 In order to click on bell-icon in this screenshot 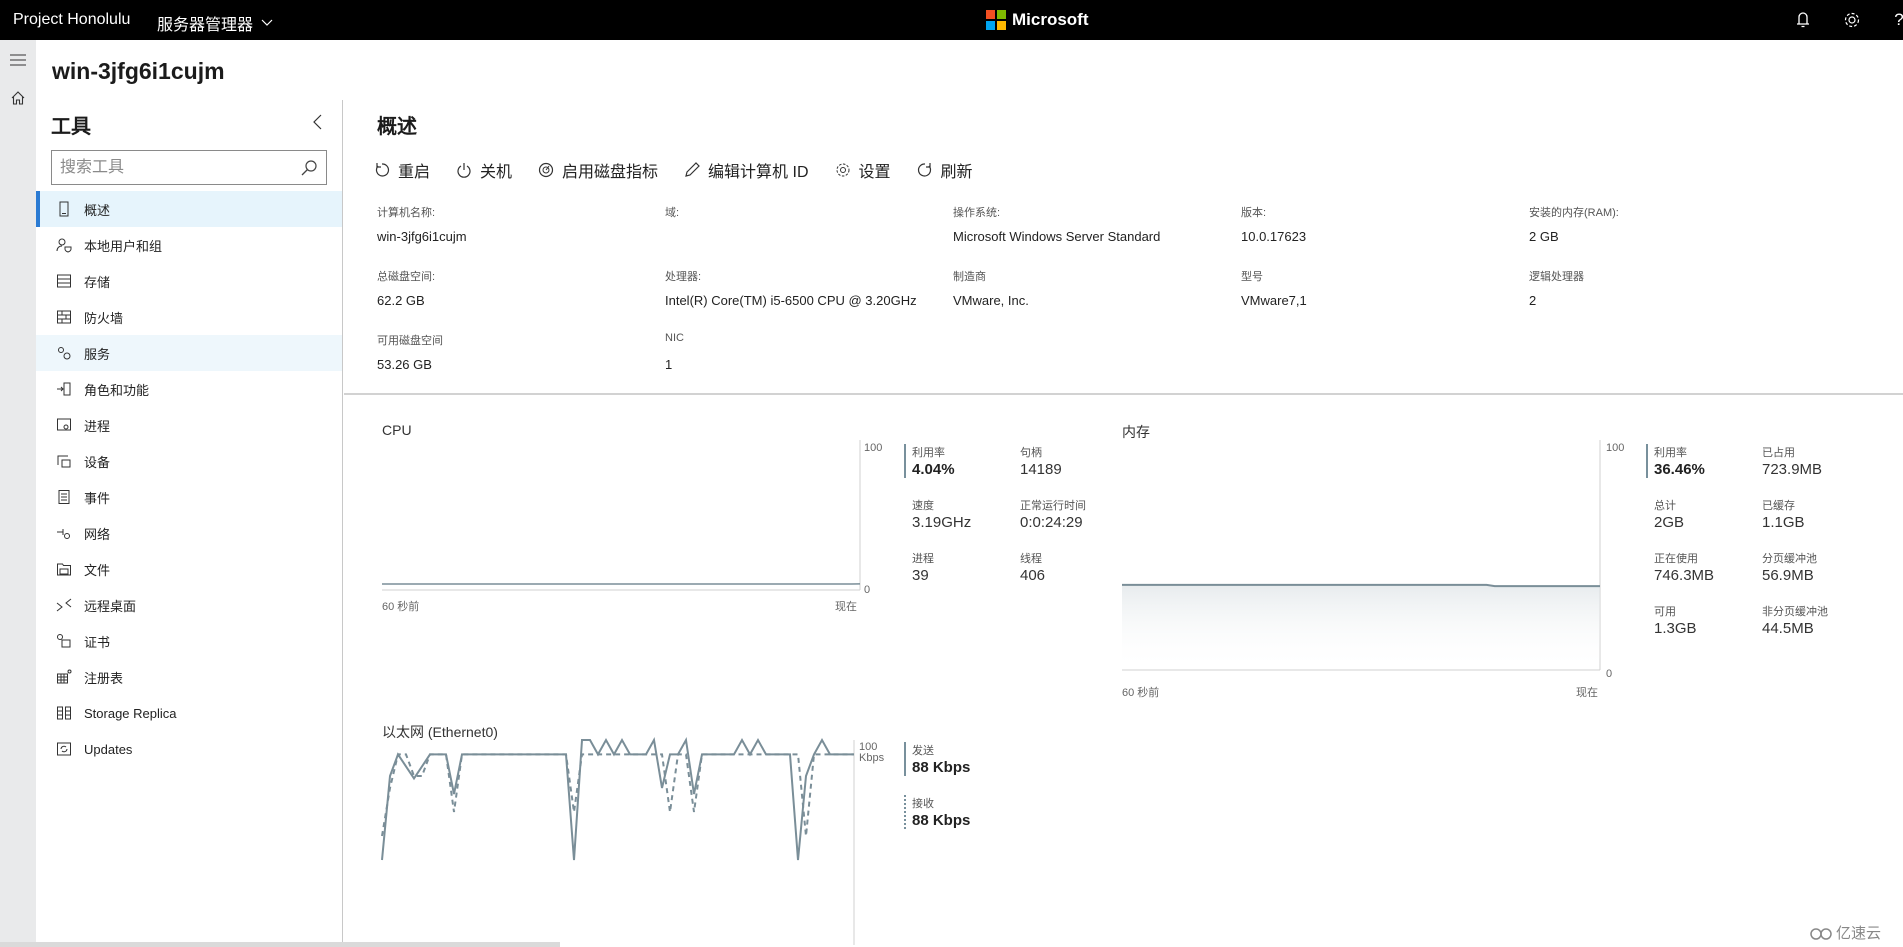, I will do `click(1803, 20)`.